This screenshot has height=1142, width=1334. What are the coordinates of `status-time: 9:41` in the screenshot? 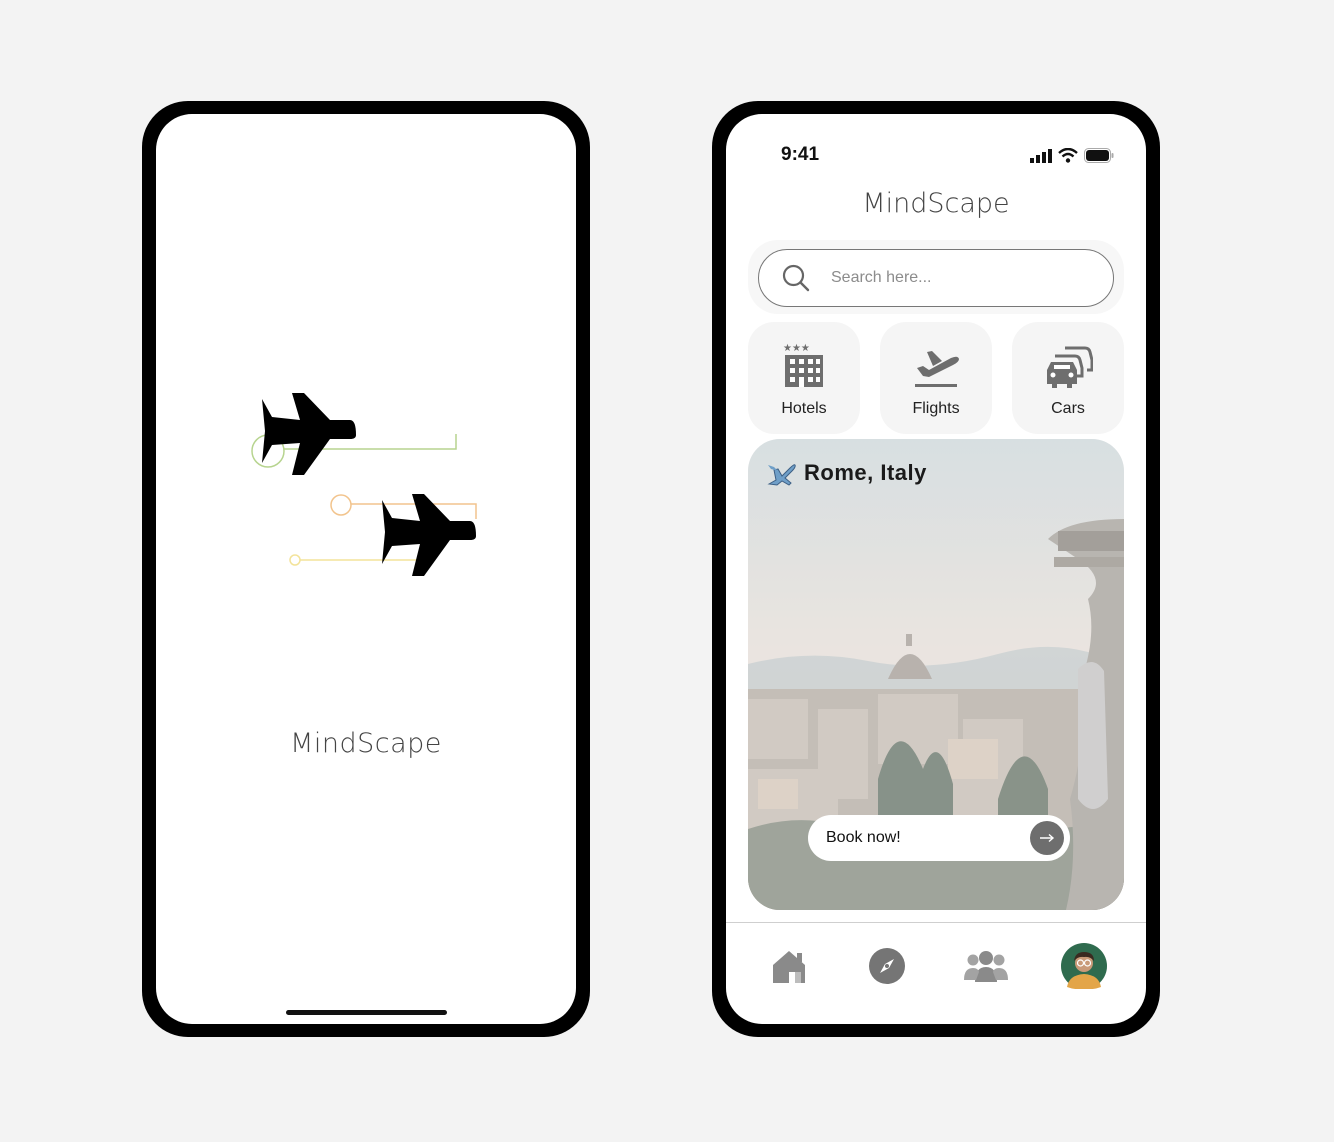 It's located at (800, 154).